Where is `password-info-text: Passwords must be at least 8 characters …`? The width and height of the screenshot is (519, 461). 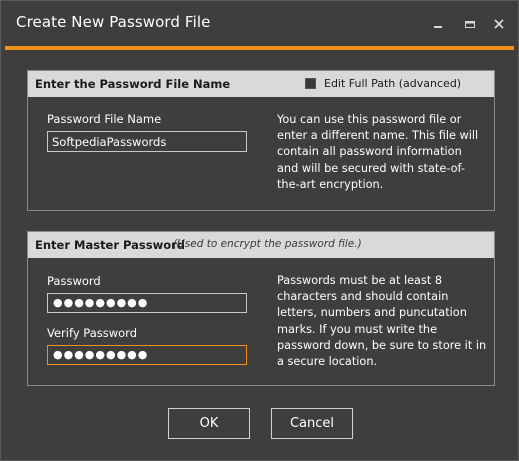 password-info-text: Passwords must be at least 8 characters … is located at coordinates (382, 321).